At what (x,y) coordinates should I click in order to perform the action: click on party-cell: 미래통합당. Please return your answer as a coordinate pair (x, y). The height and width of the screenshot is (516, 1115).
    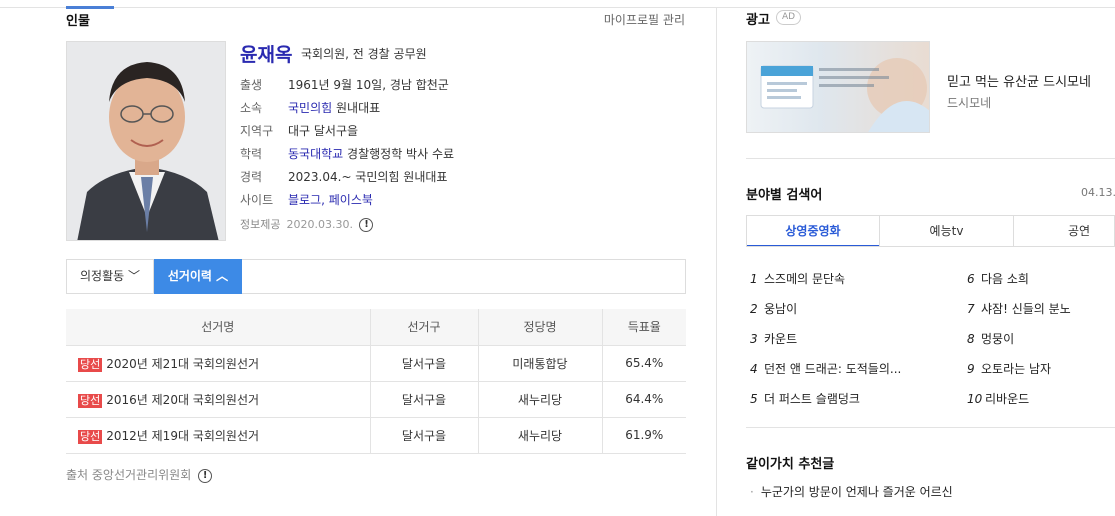
    Looking at the image, I should click on (540, 363).